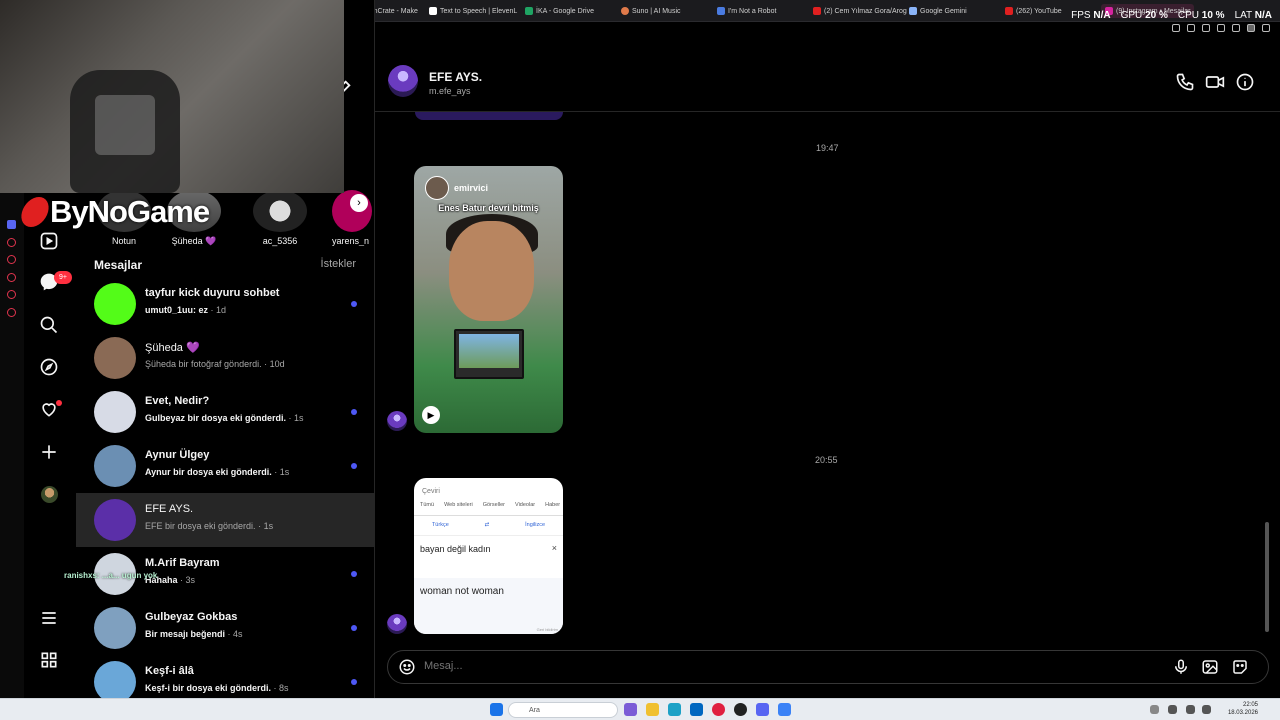 The image size is (1280, 720). I want to click on sticker-icon, so click(1240, 667).